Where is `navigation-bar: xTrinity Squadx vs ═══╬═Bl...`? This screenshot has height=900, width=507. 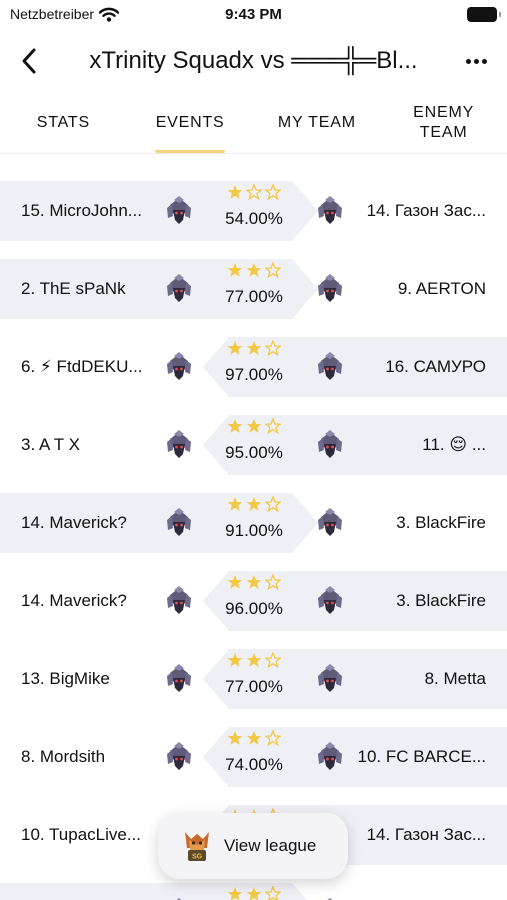
navigation-bar: xTrinity Squadx vs ═══╬═Bl... is located at coordinates (253, 61).